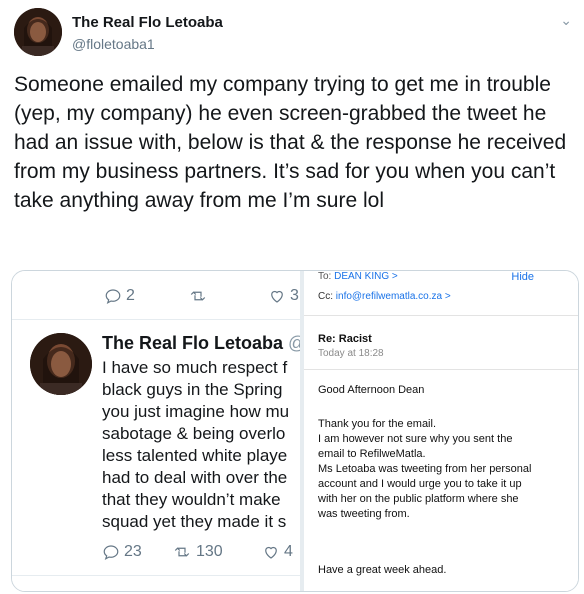 This screenshot has width=584, height=594. What do you see at coordinates (325, 276) in the screenshot?
I see `to-label: To:` at bounding box center [325, 276].